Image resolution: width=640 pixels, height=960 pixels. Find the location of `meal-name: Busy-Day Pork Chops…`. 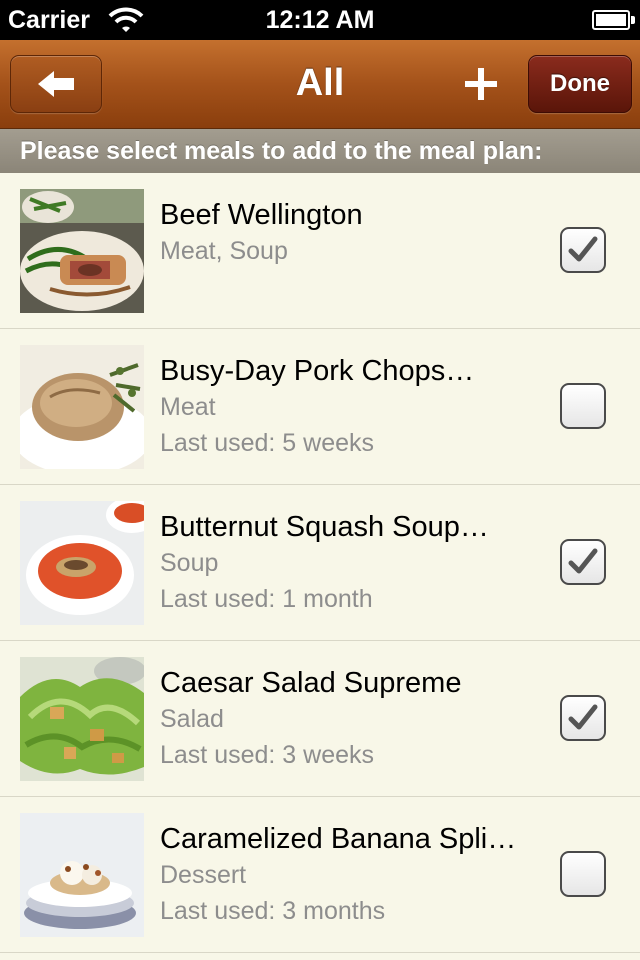

meal-name: Busy-Day Pork Chops… is located at coordinates (317, 371).